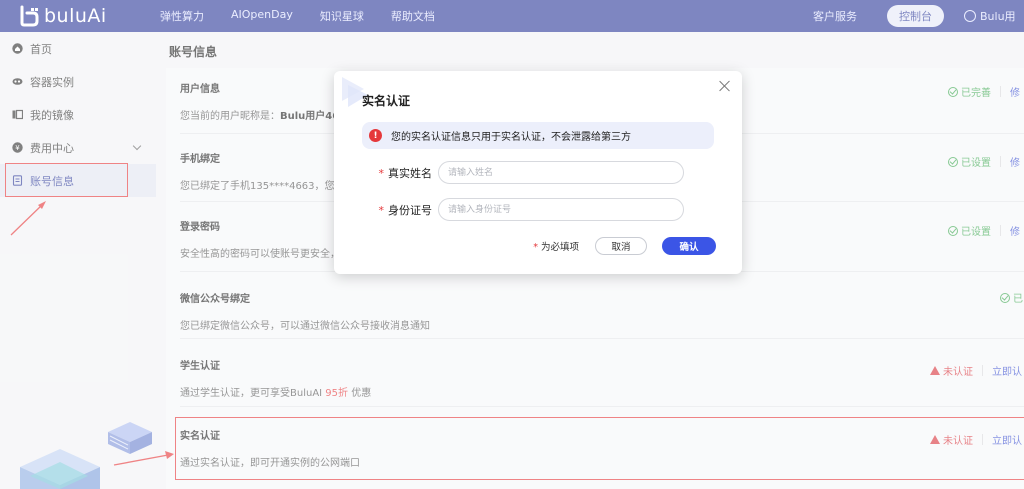  I want to click on name-label: * 真实姓名, so click(405, 173).